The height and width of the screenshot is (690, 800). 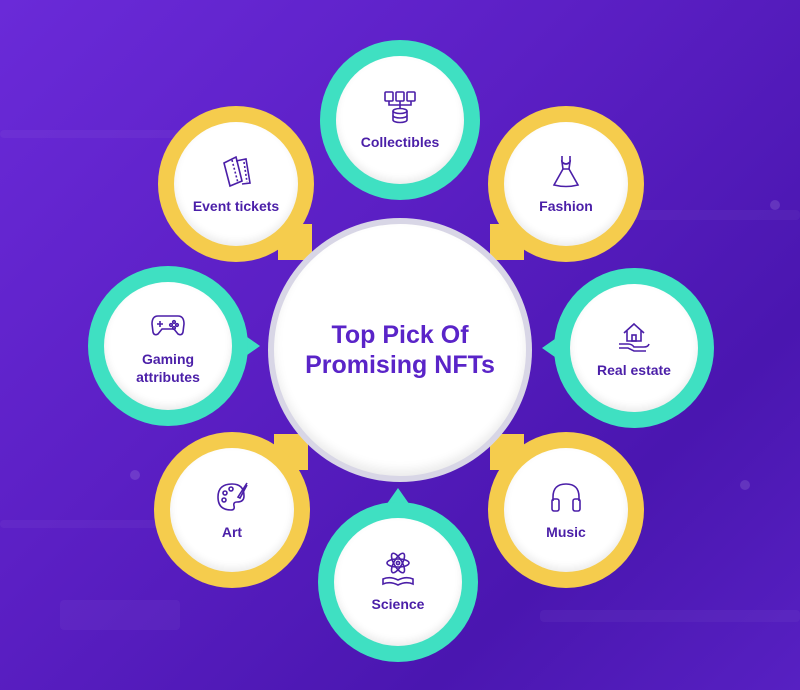 What do you see at coordinates (174, 346) in the screenshot?
I see `node-gaming-attributes: Gaming attributes` at bounding box center [174, 346].